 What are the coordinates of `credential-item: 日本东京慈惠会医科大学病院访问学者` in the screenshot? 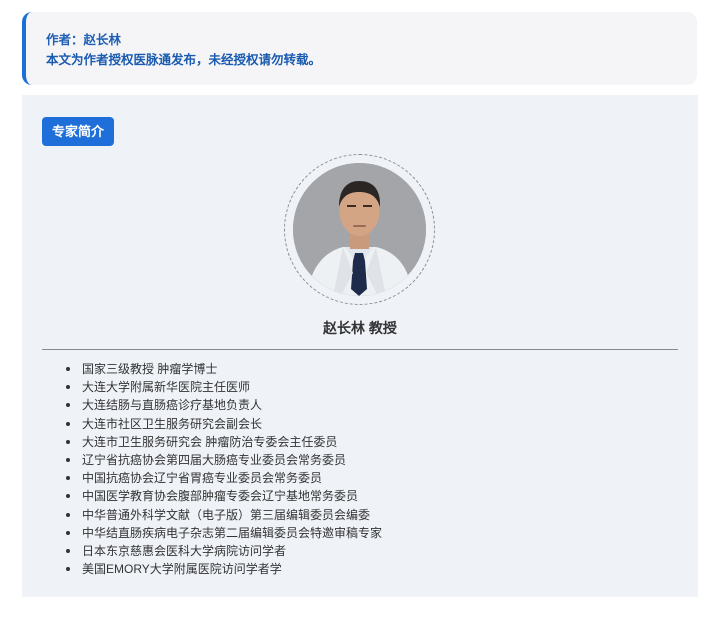 It's located at (222, 551).